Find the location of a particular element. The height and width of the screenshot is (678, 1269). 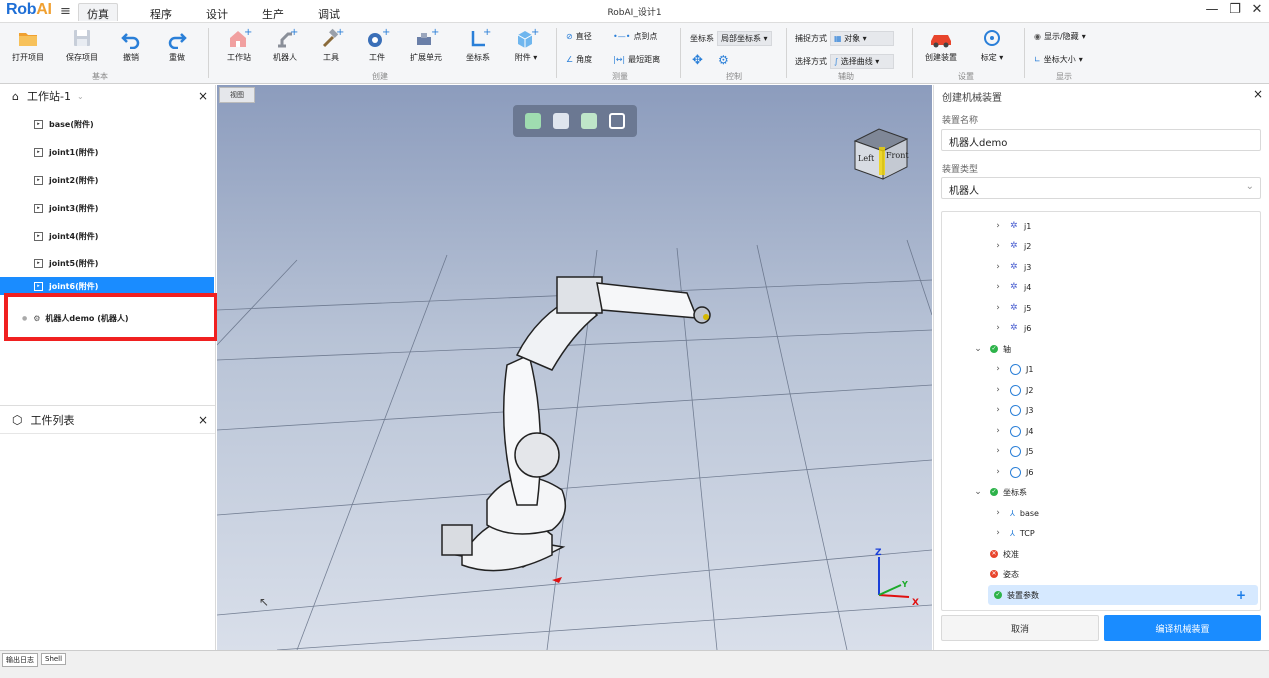

menu-tab-program: 程序 is located at coordinates (161, 13).